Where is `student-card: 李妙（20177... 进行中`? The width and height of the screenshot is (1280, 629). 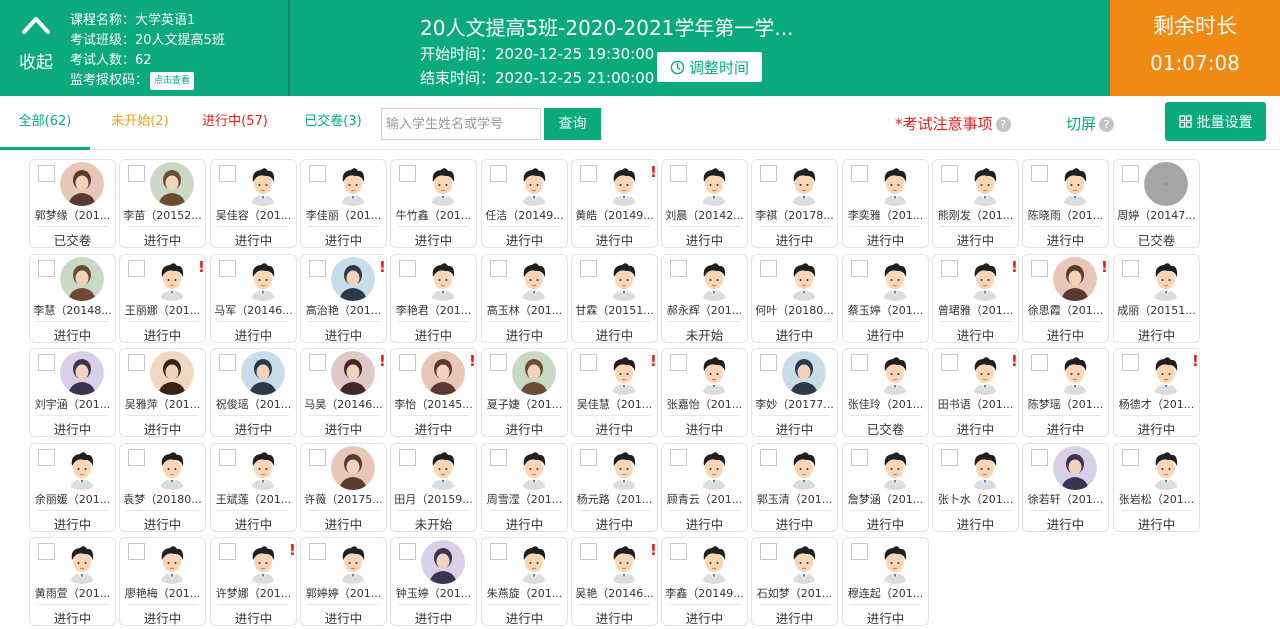 student-card: 李妙（20177... 进行中 is located at coordinates (794, 392).